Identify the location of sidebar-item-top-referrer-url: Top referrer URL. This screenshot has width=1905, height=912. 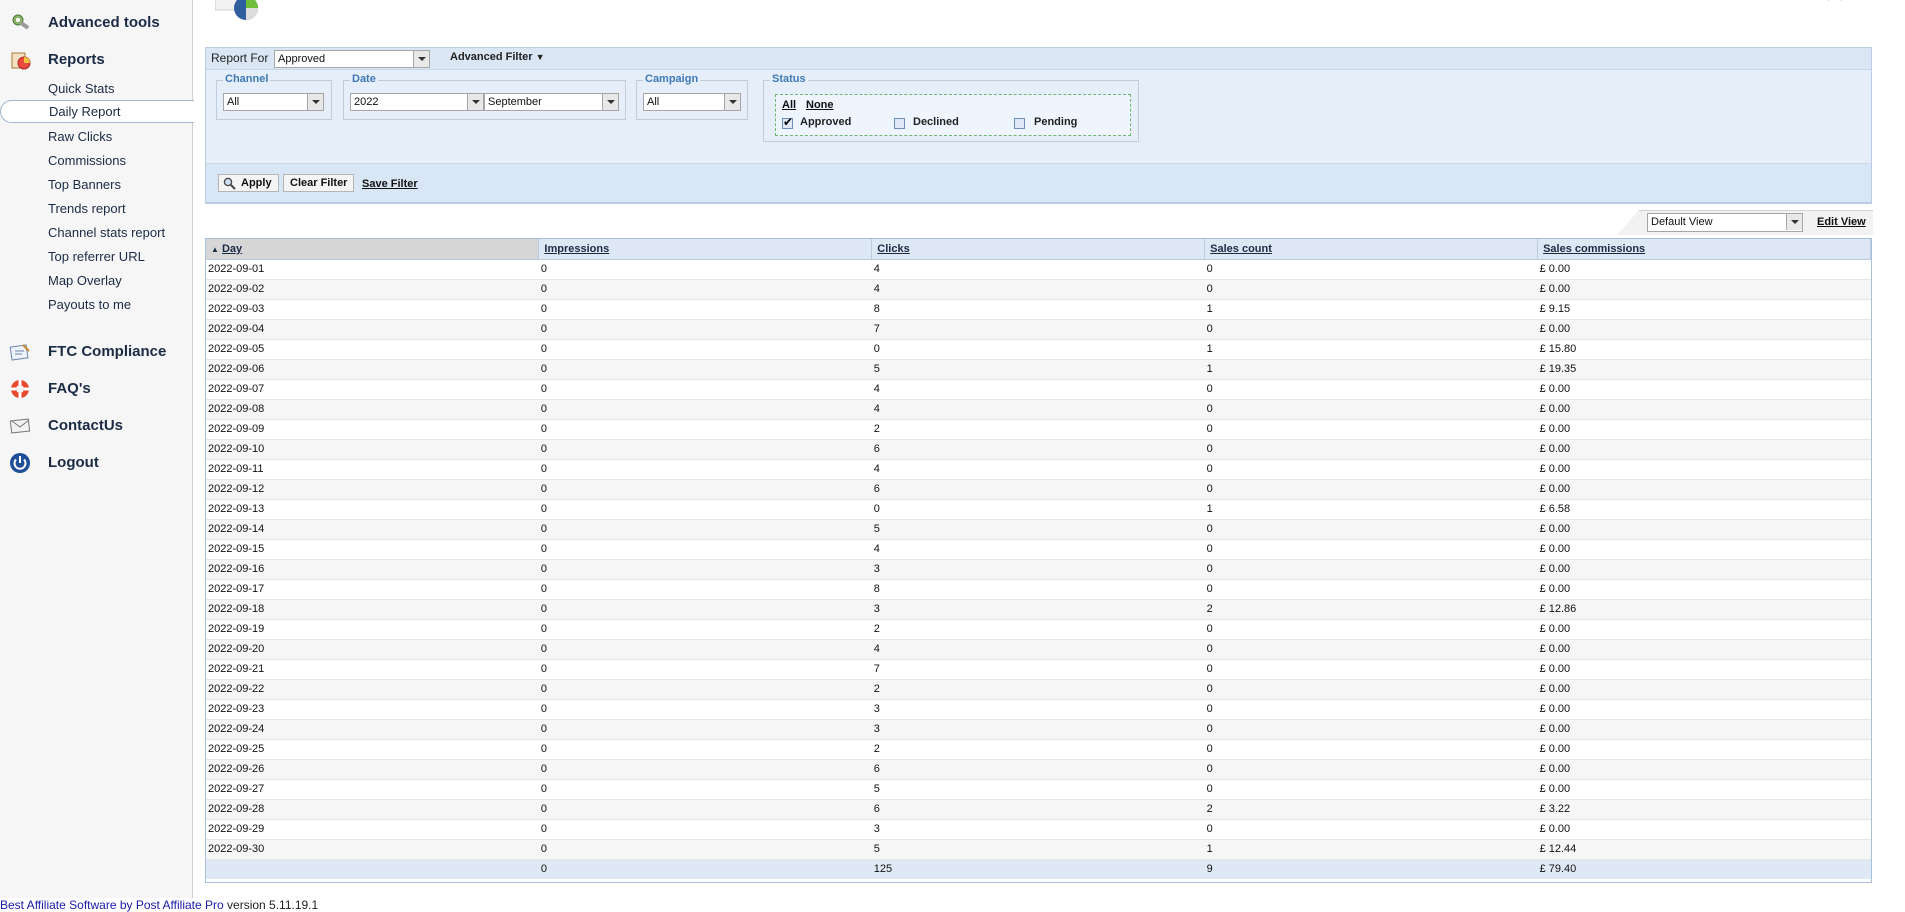
(96, 256).